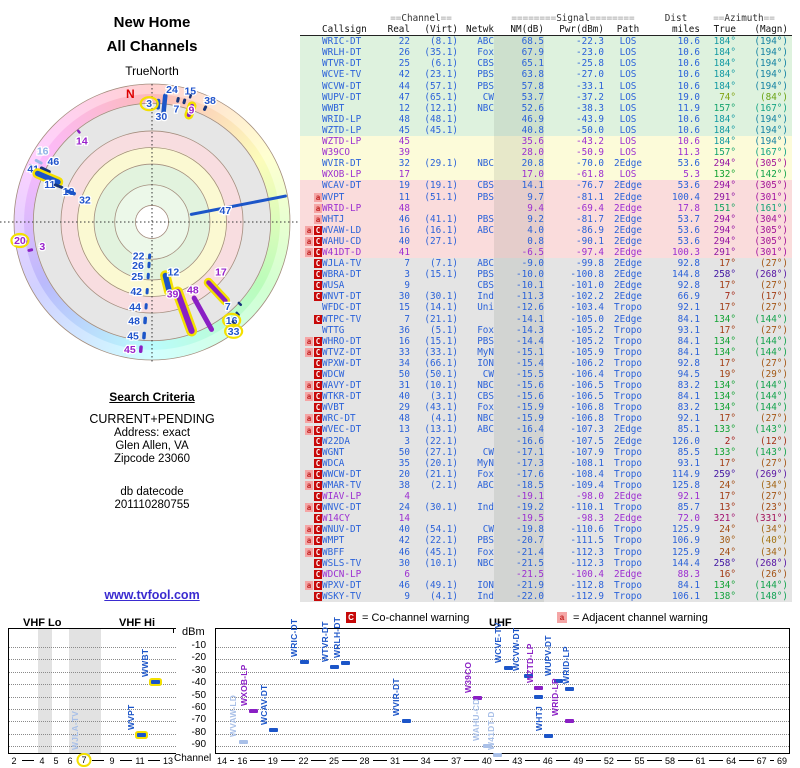 This screenshot has height=768, width=800. I want to click on bar-callsign-label: WAHU-CD, so click(475, 720).